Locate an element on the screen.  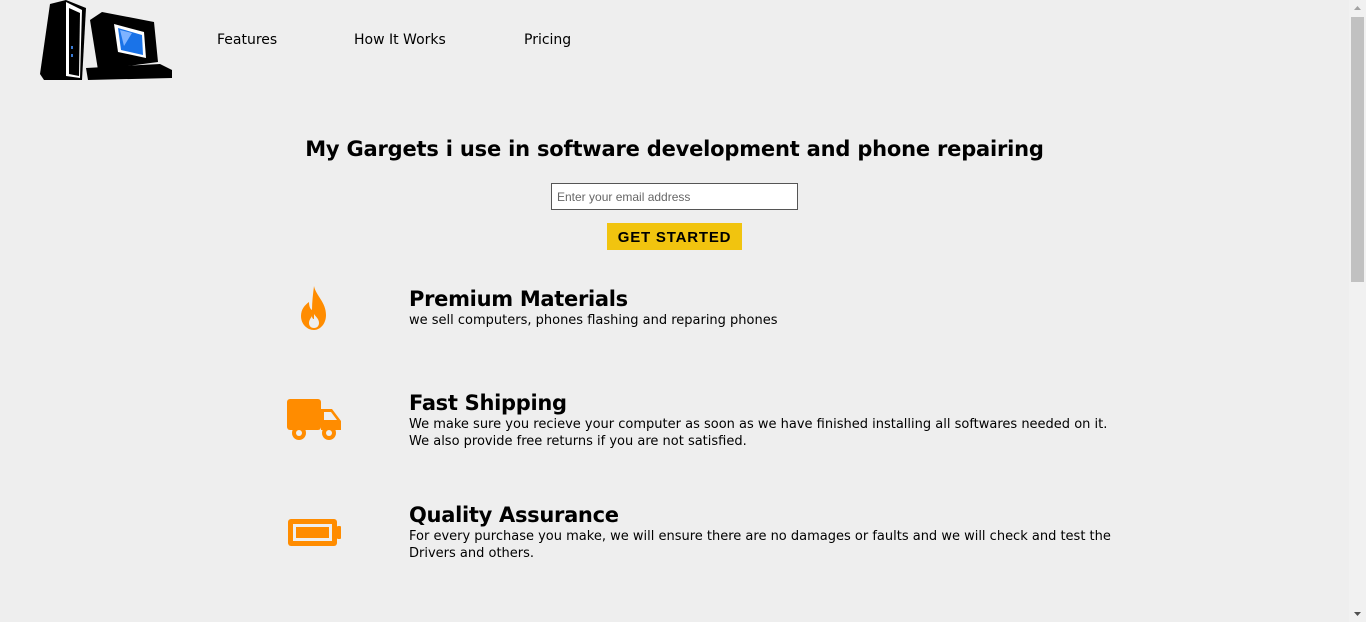
battery-icon is located at coordinates (314, 532).